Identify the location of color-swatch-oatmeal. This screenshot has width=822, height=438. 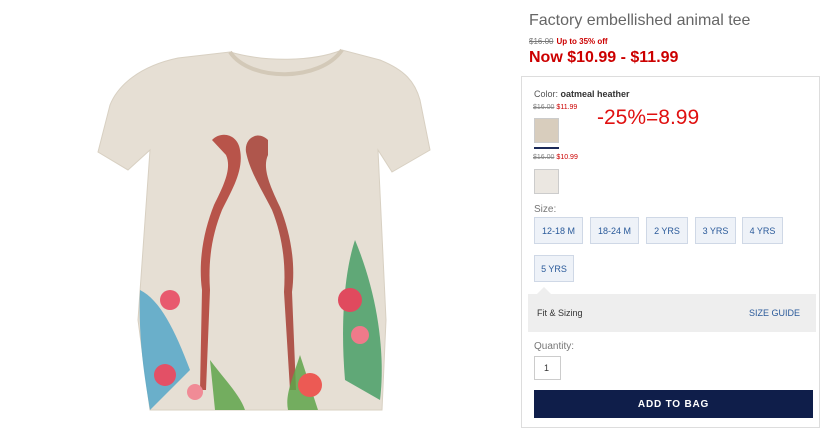
(546, 130).